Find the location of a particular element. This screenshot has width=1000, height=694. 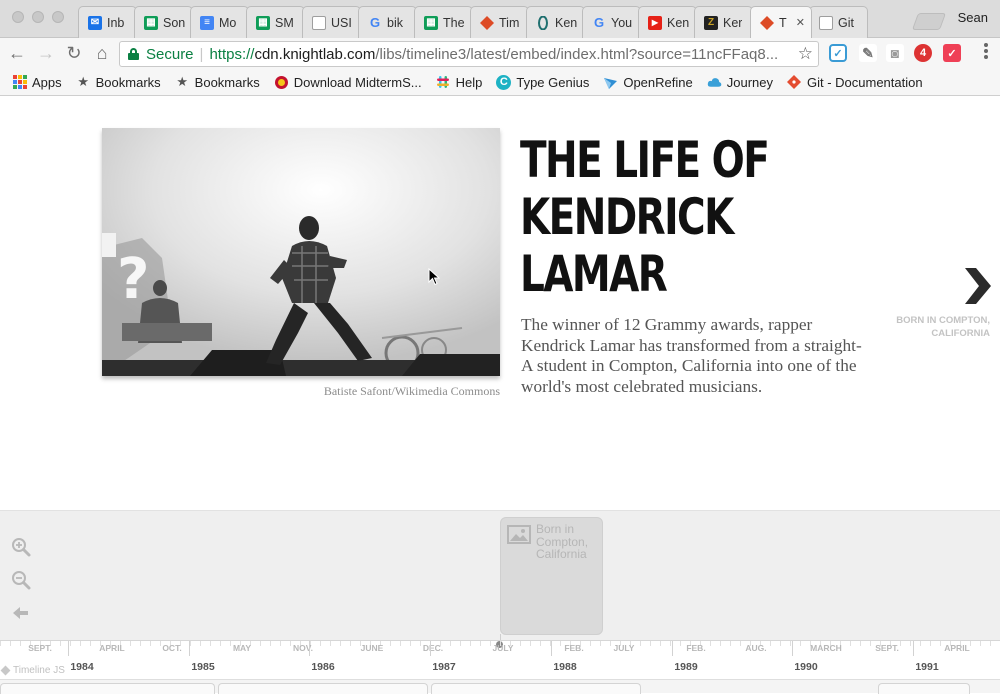

tab-youtube: ▶ Ken is located at coordinates (667, 22).